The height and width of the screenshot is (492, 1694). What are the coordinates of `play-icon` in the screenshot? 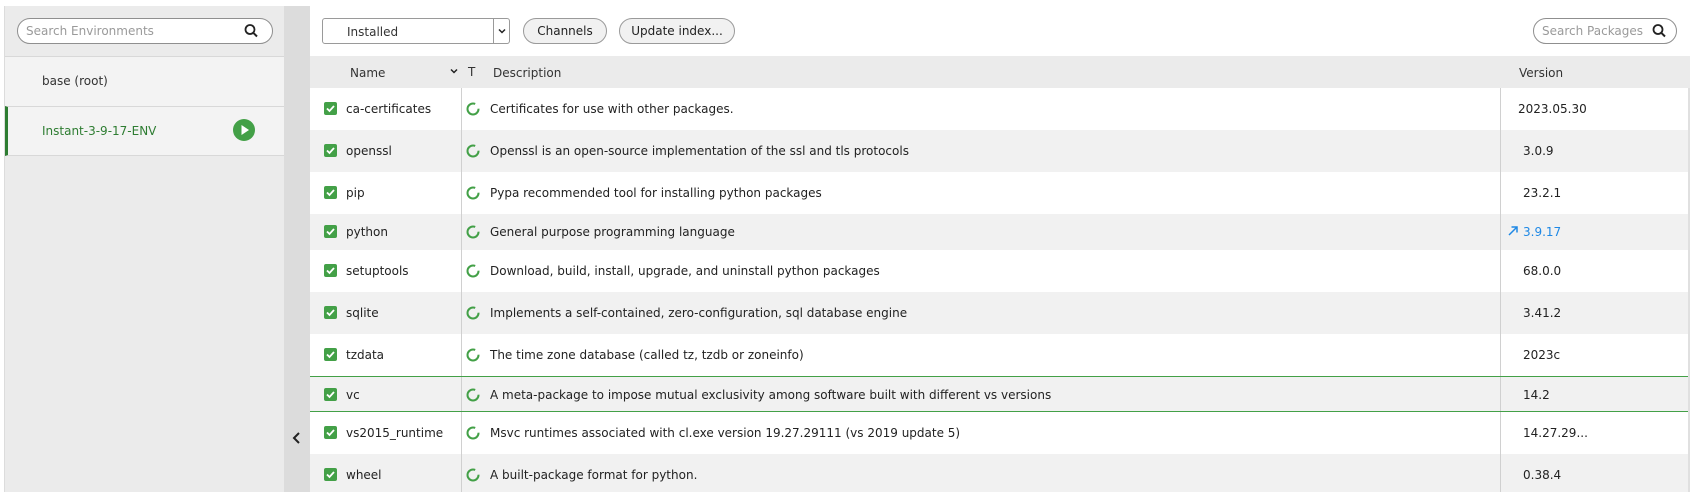 It's located at (244, 130).